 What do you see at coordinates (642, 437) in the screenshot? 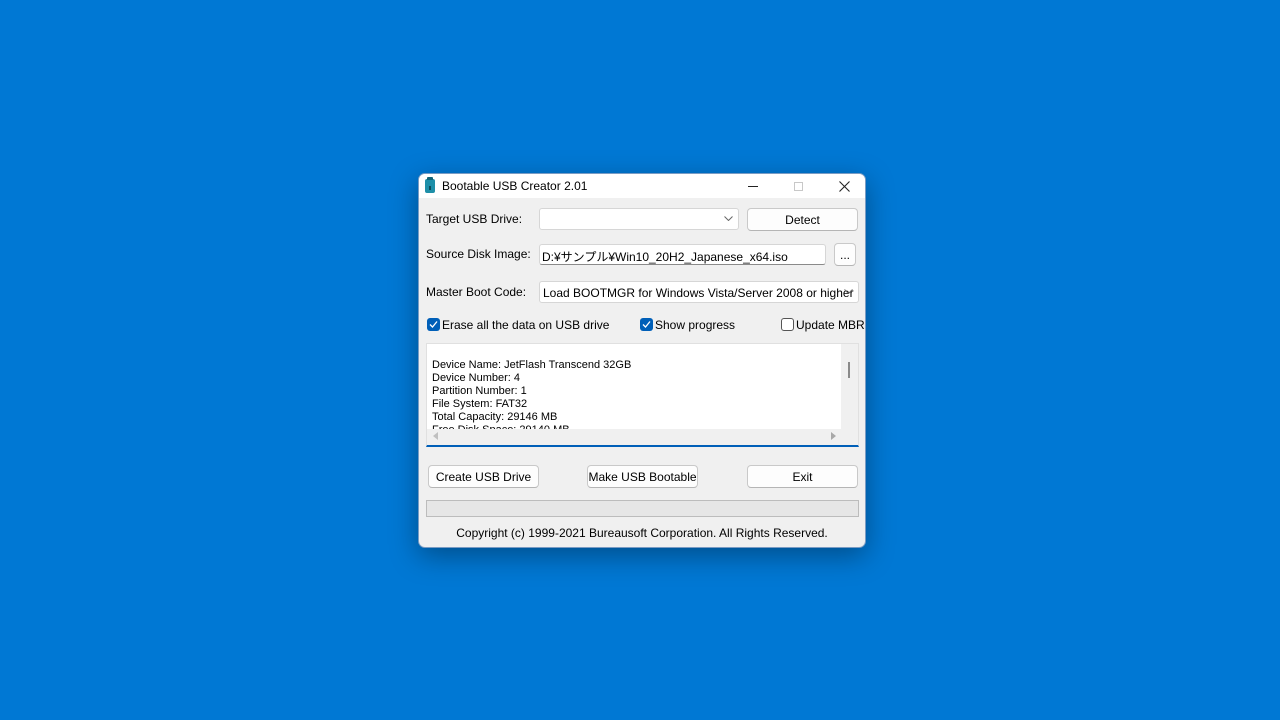
I see `horizontal-scrollbar` at bounding box center [642, 437].